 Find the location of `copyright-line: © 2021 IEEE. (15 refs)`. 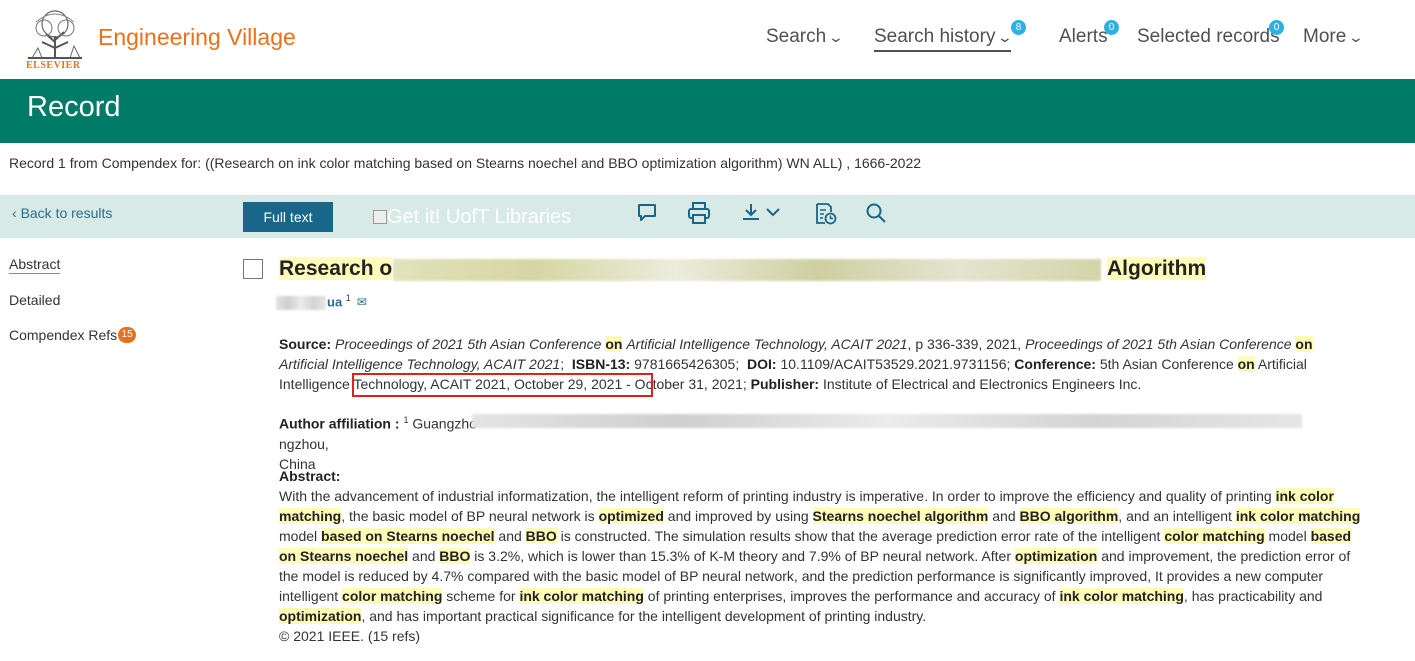

copyright-line: © 2021 IEEE. (15 refs) is located at coordinates (350, 636).